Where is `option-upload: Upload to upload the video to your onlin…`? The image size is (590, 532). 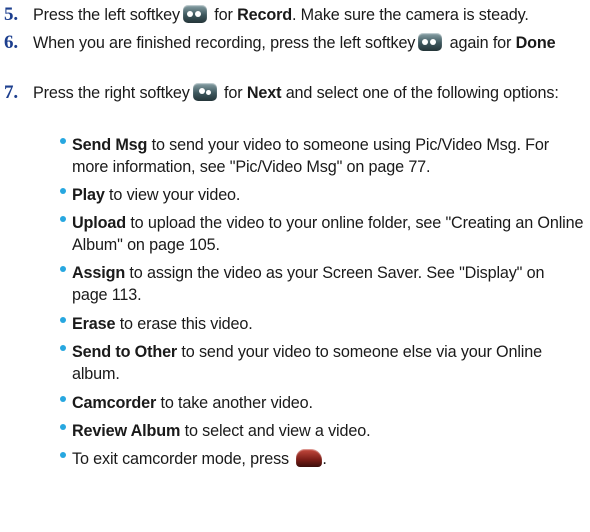
option-upload: Upload to upload the video to your onlin… is located at coordinates (322, 234).